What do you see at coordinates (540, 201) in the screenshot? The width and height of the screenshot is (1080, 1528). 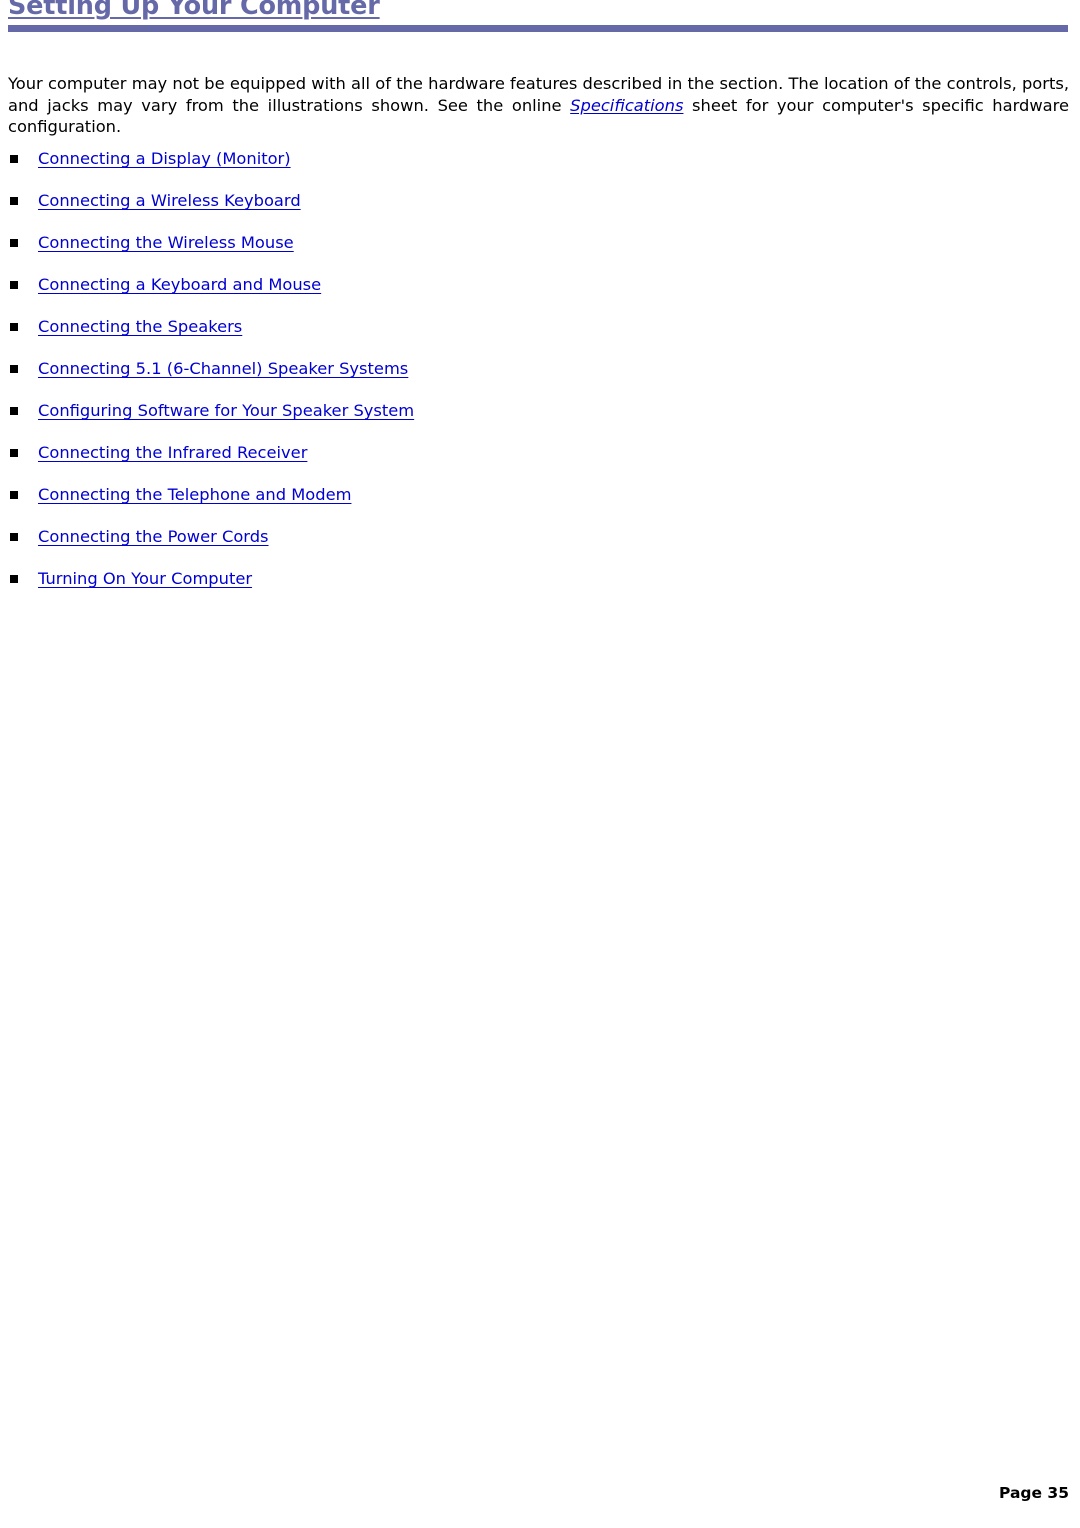 I see `list-item: Connecting a Wireless Keyboard` at bounding box center [540, 201].